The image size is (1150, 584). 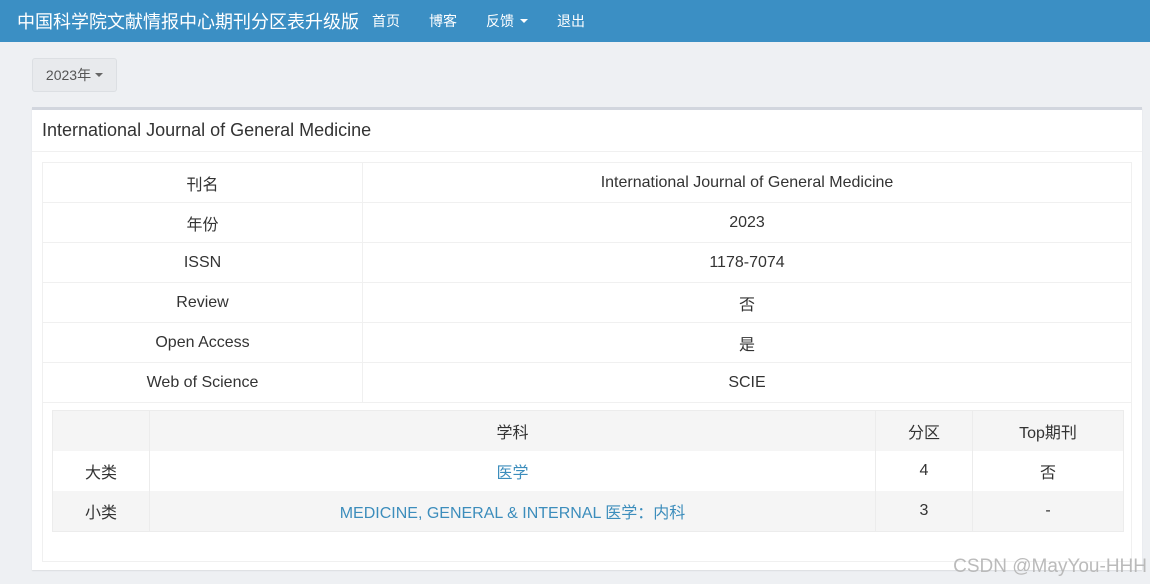 What do you see at coordinates (924, 511) in the screenshot?
I see `zone-cell: 3` at bounding box center [924, 511].